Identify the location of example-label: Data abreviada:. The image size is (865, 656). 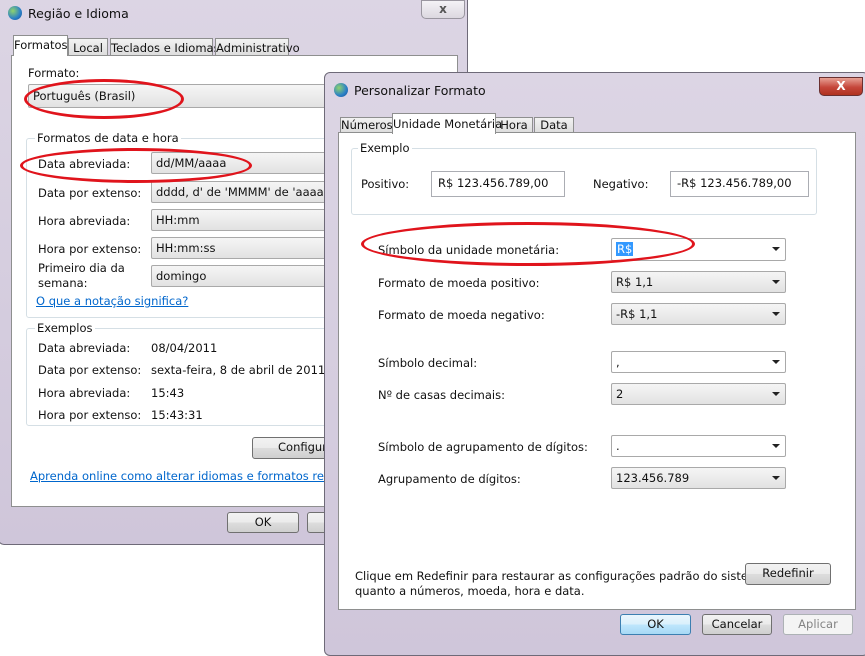
(84, 348).